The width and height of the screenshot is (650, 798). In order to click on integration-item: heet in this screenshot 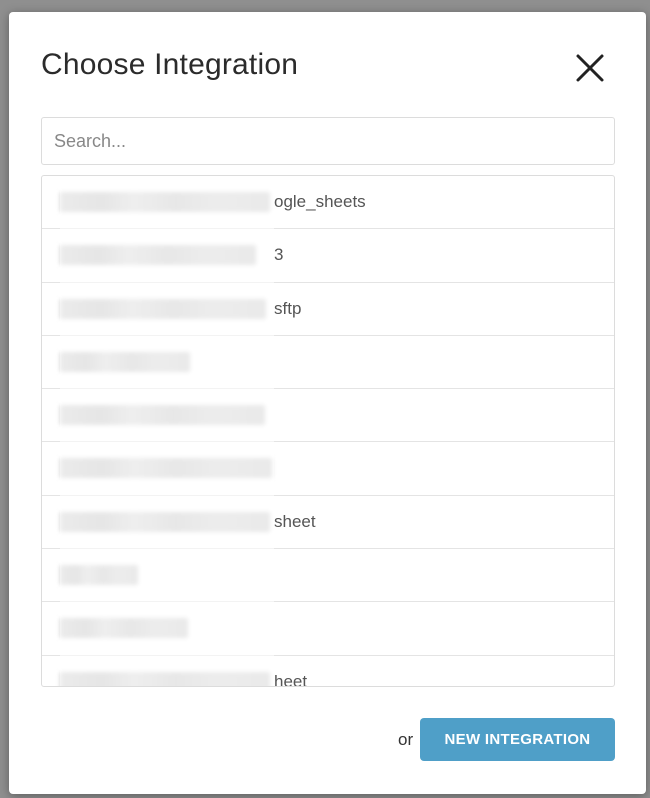, I will do `click(328, 671)`.